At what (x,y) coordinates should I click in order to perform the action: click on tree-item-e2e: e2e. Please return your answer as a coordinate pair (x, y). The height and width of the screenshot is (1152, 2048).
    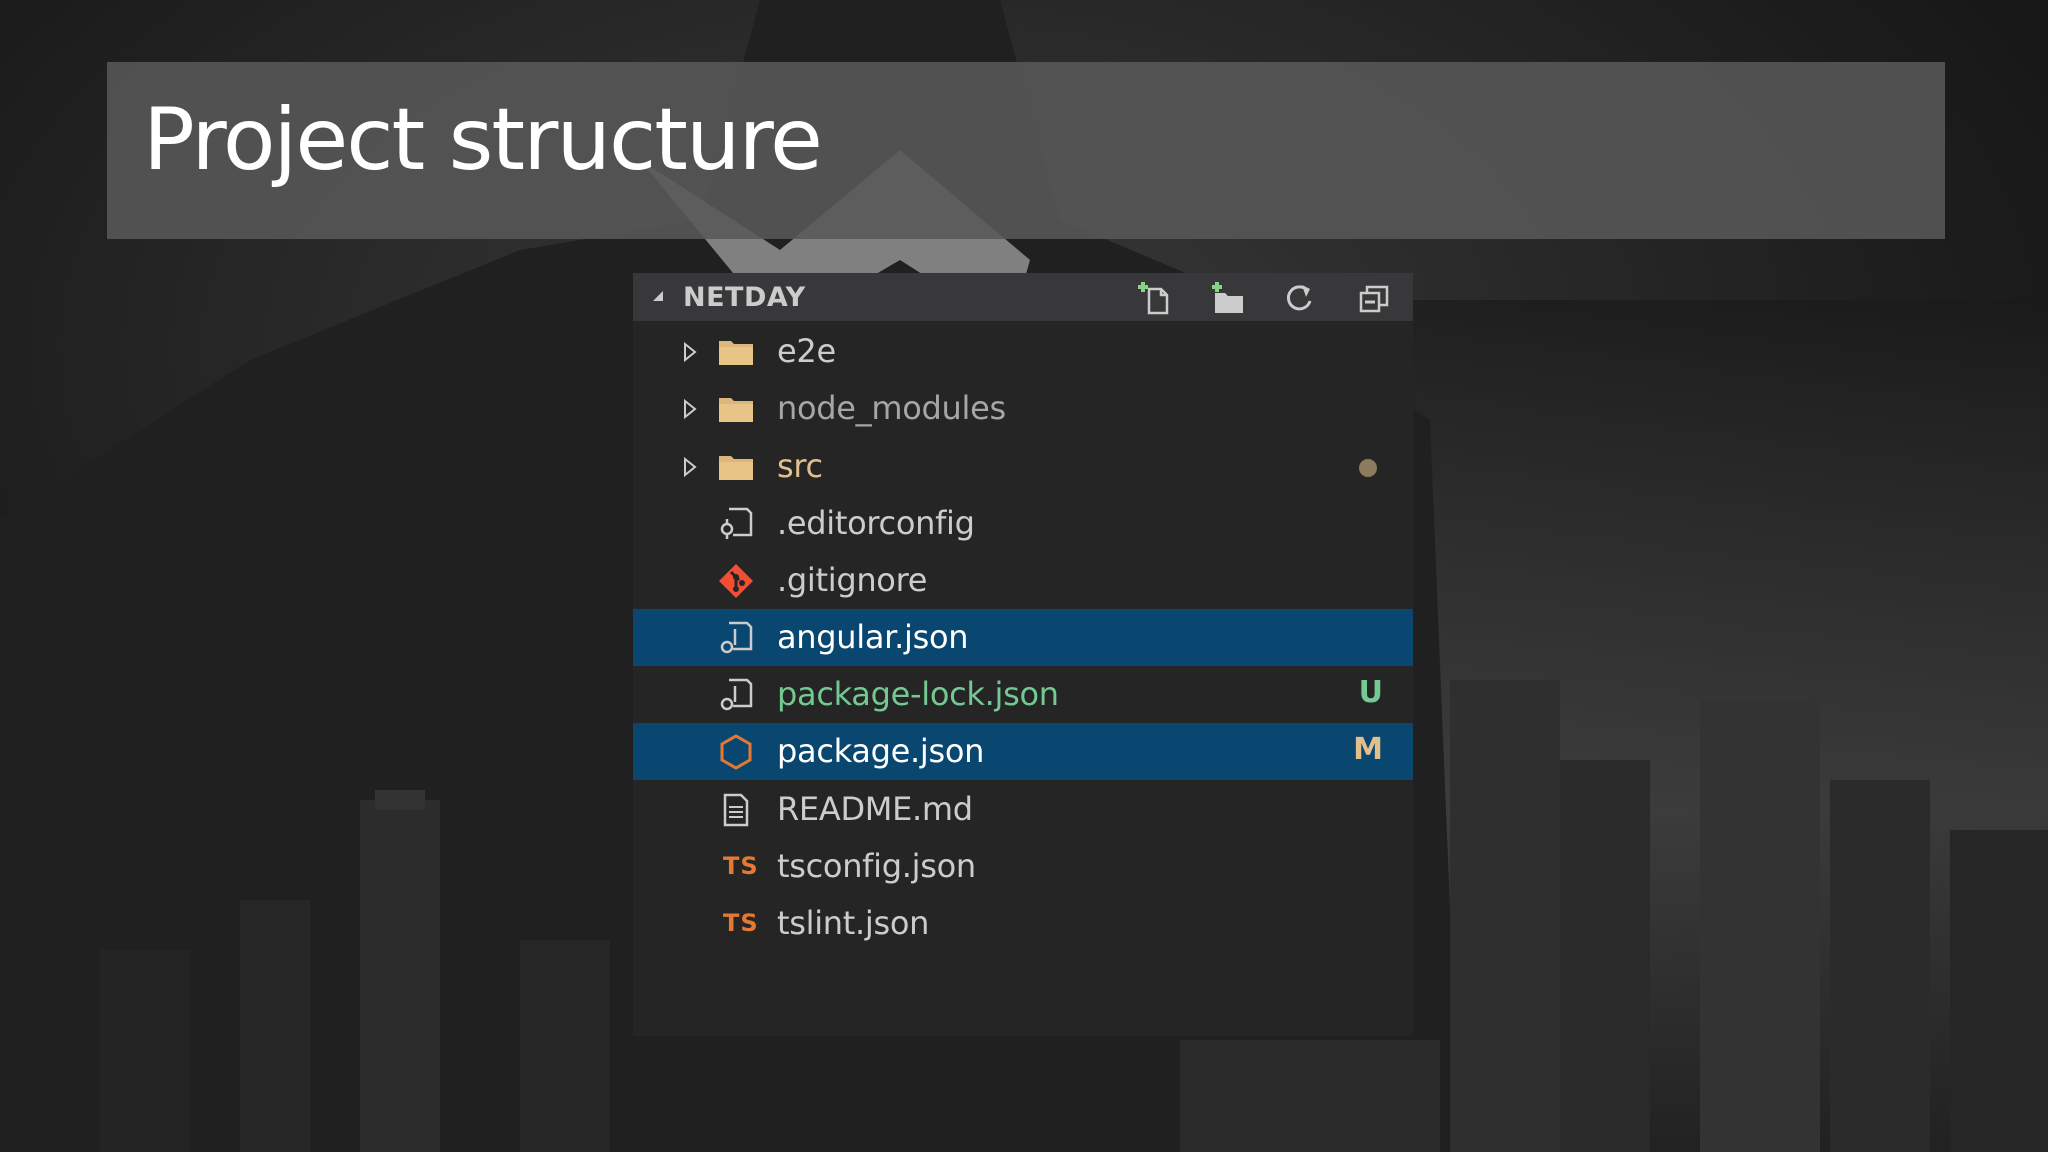
    Looking at the image, I should click on (1023, 351).